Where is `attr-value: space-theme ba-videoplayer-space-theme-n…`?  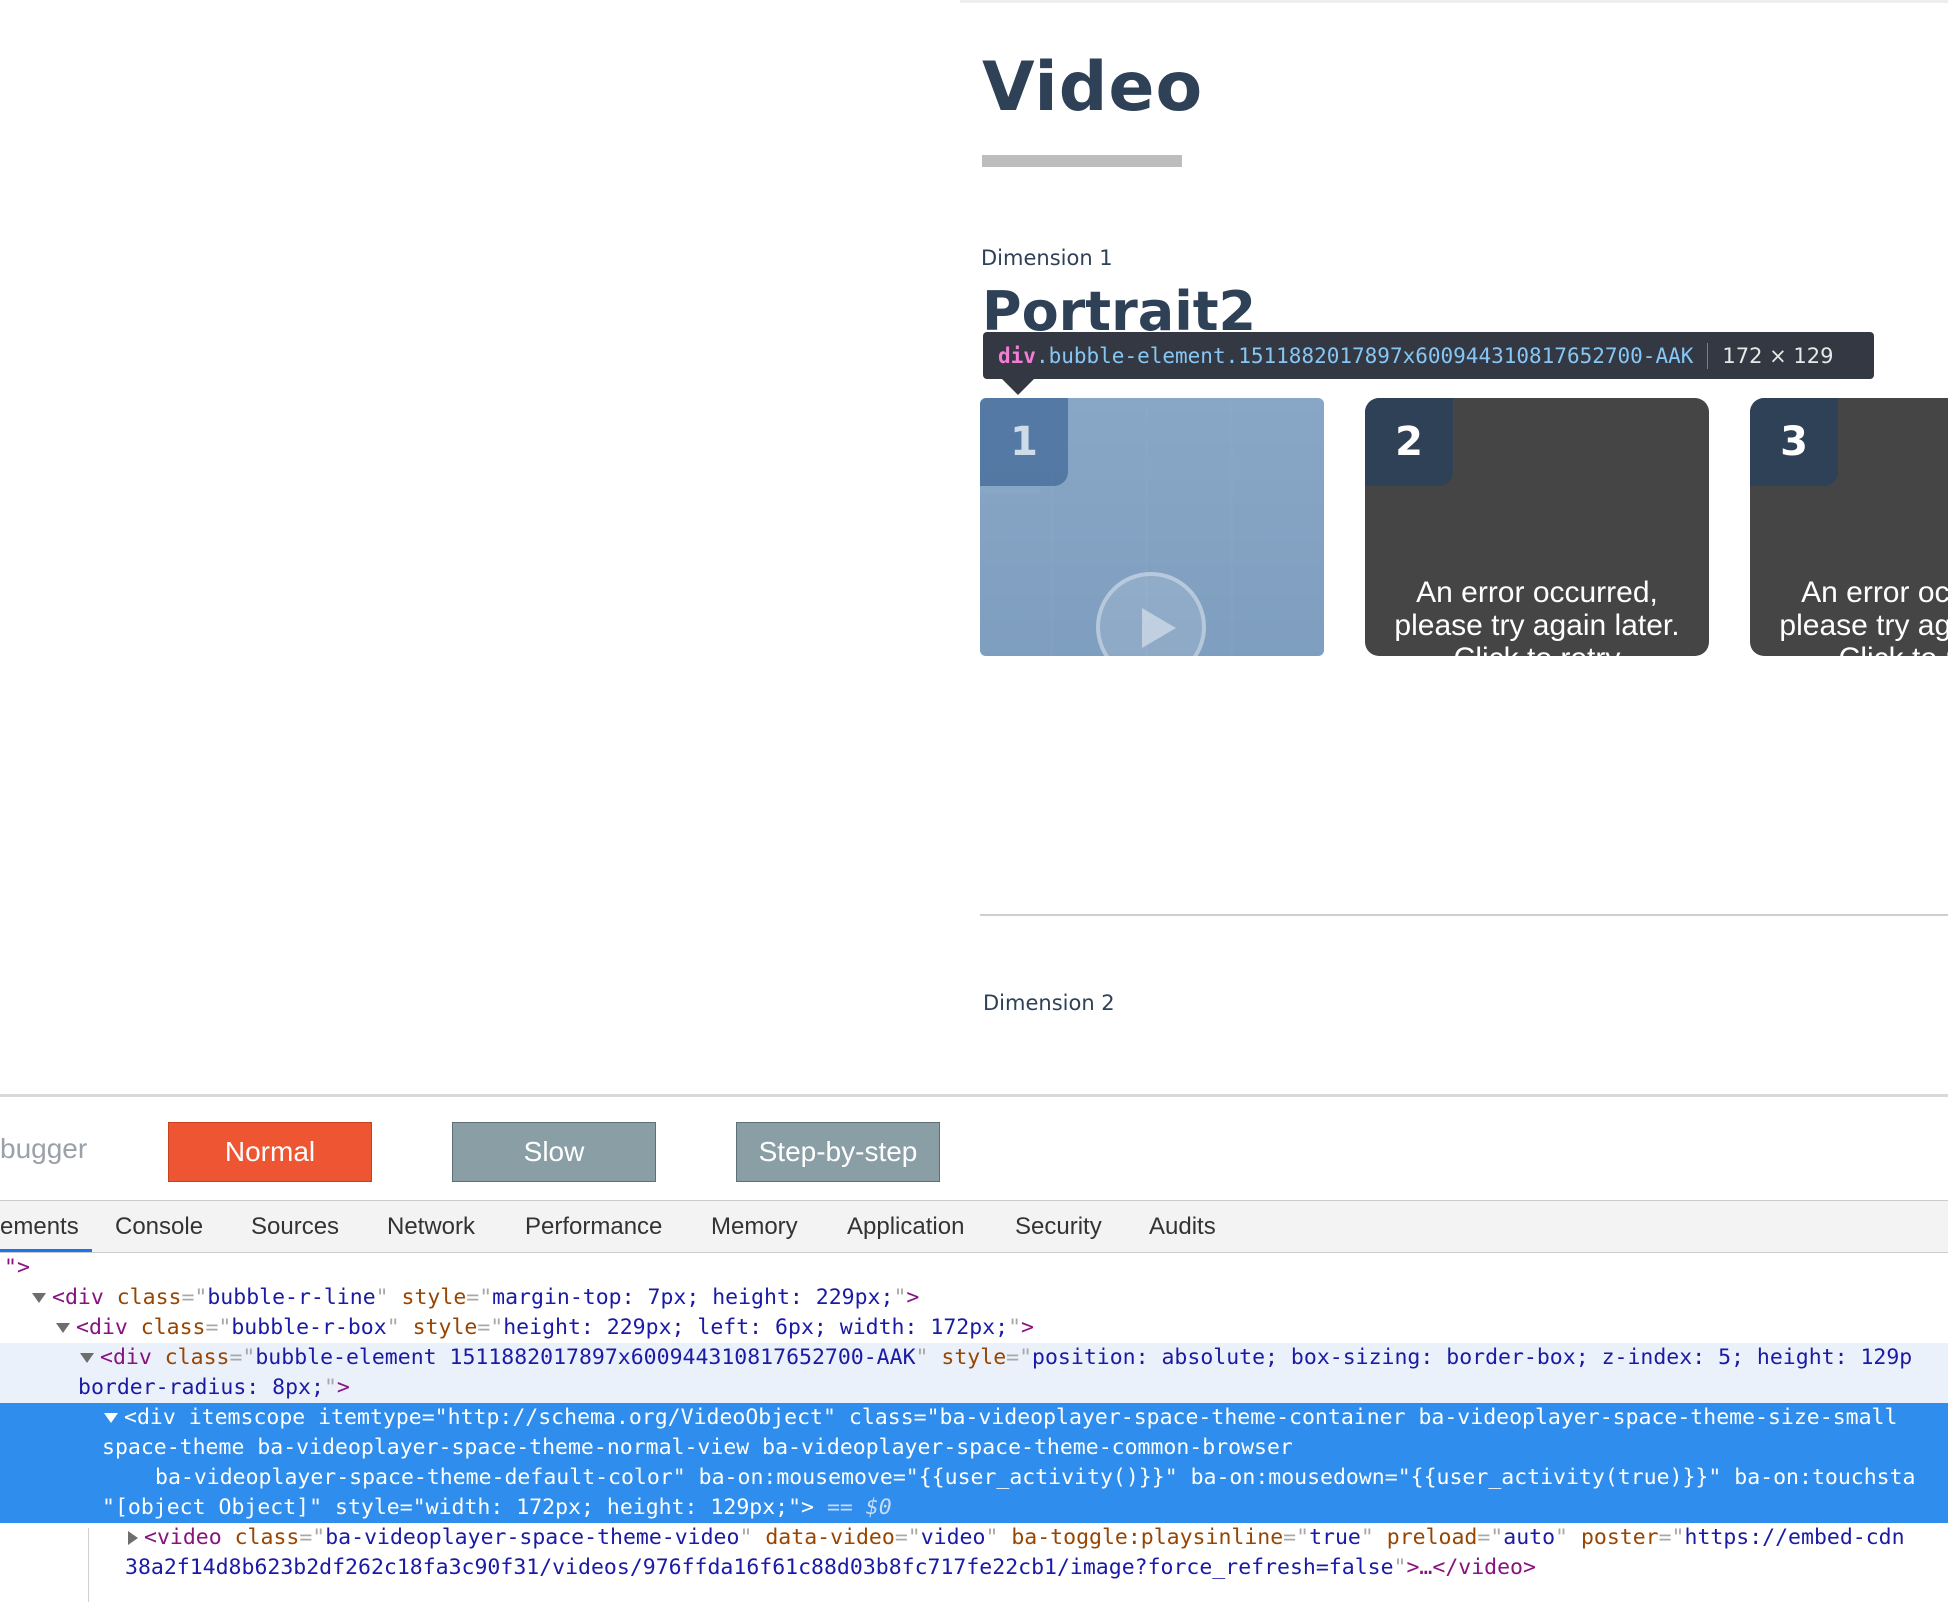 attr-value: space-theme ba-videoplayer-space-theme-n… is located at coordinates (697, 1447).